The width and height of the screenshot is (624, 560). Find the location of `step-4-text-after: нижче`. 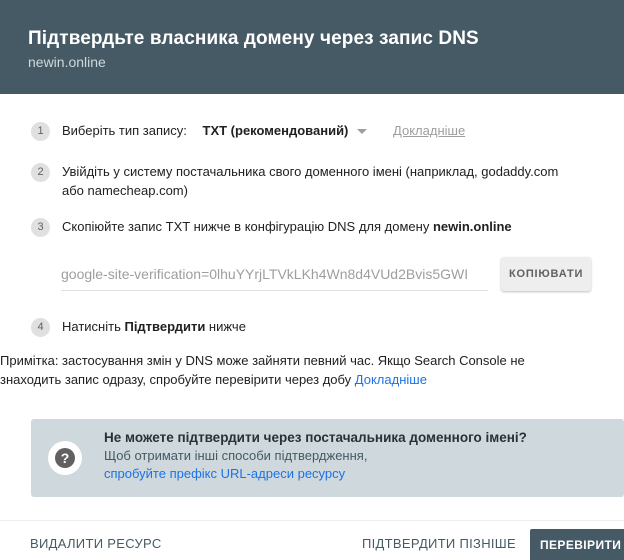

step-4-text-after: нижче is located at coordinates (225, 326).